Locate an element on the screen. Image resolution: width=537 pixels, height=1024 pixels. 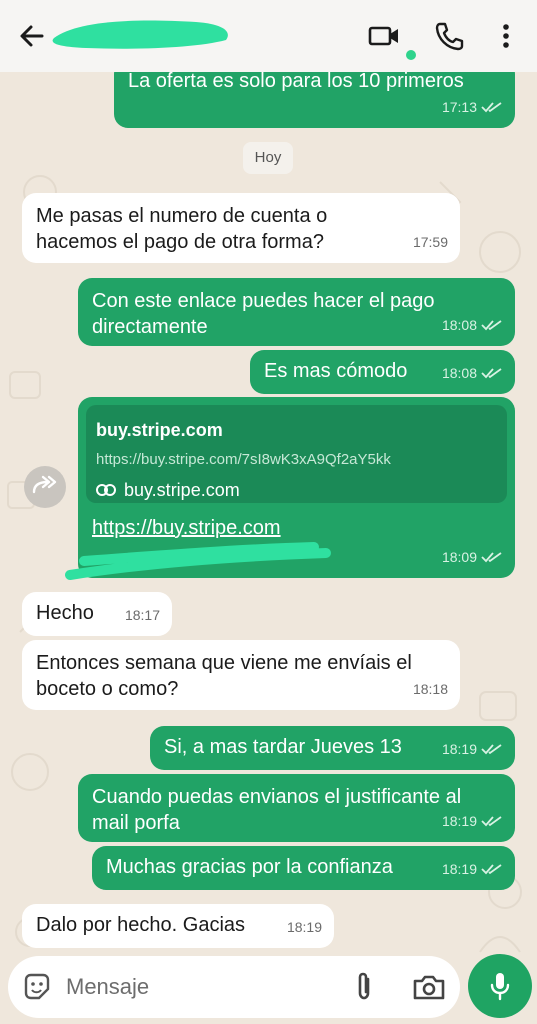
message-bubble: Si, a mas tardar Jueves 13 18:19 is located at coordinates (332, 748).